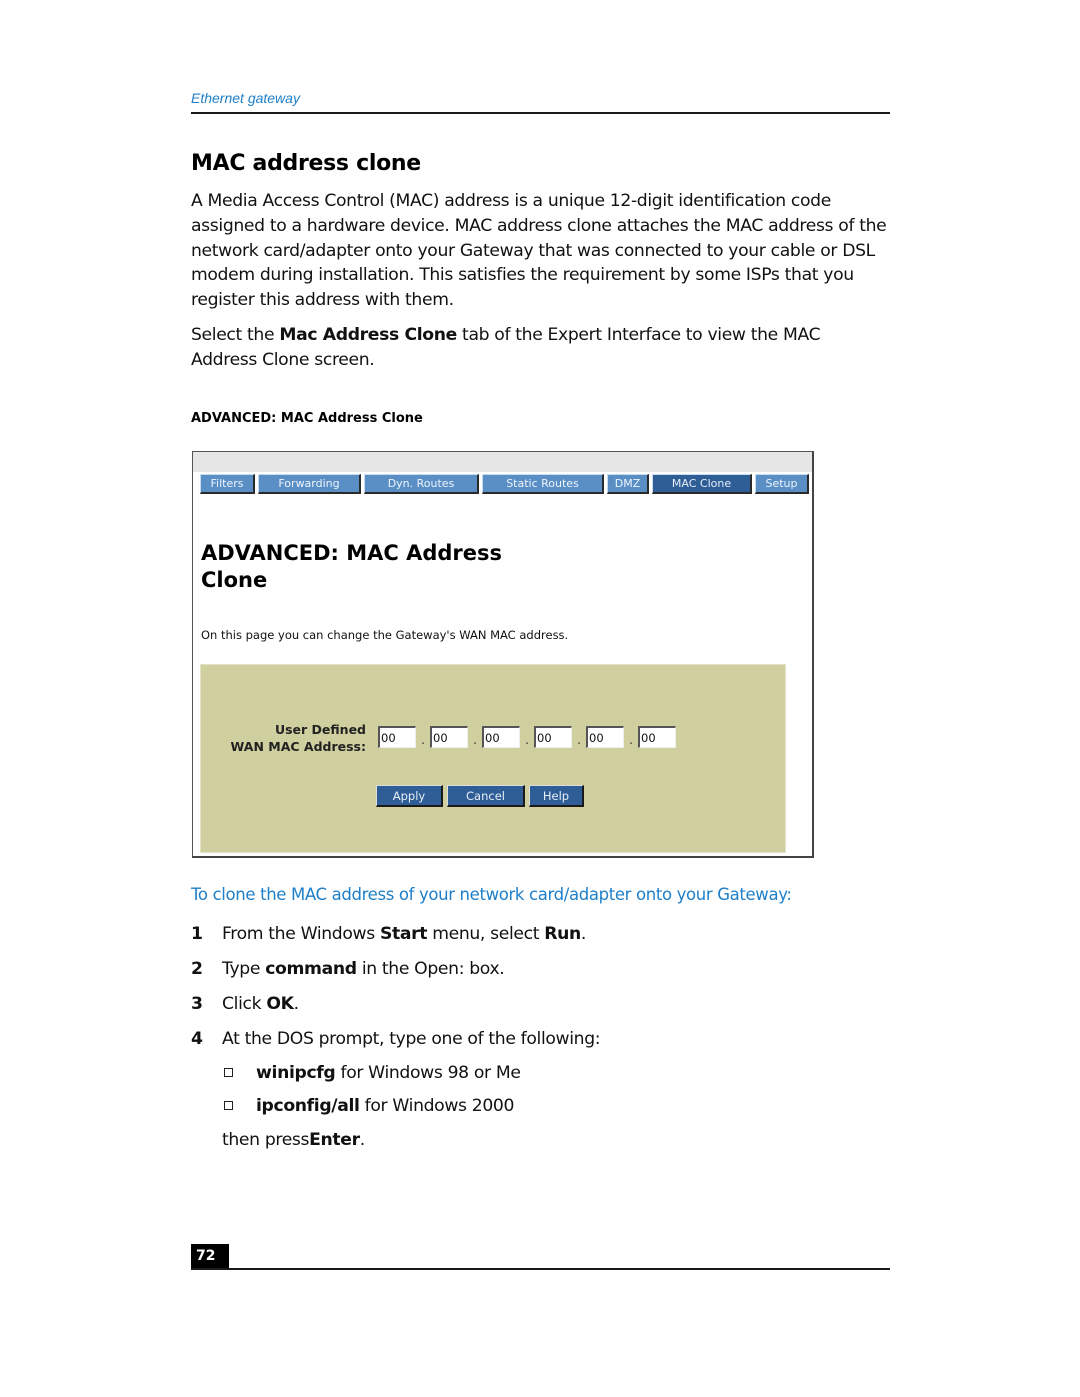 The image size is (1080, 1397). I want to click on advanced-page-title: ADVANCED: MAC Address Clone, so click(351, 567).